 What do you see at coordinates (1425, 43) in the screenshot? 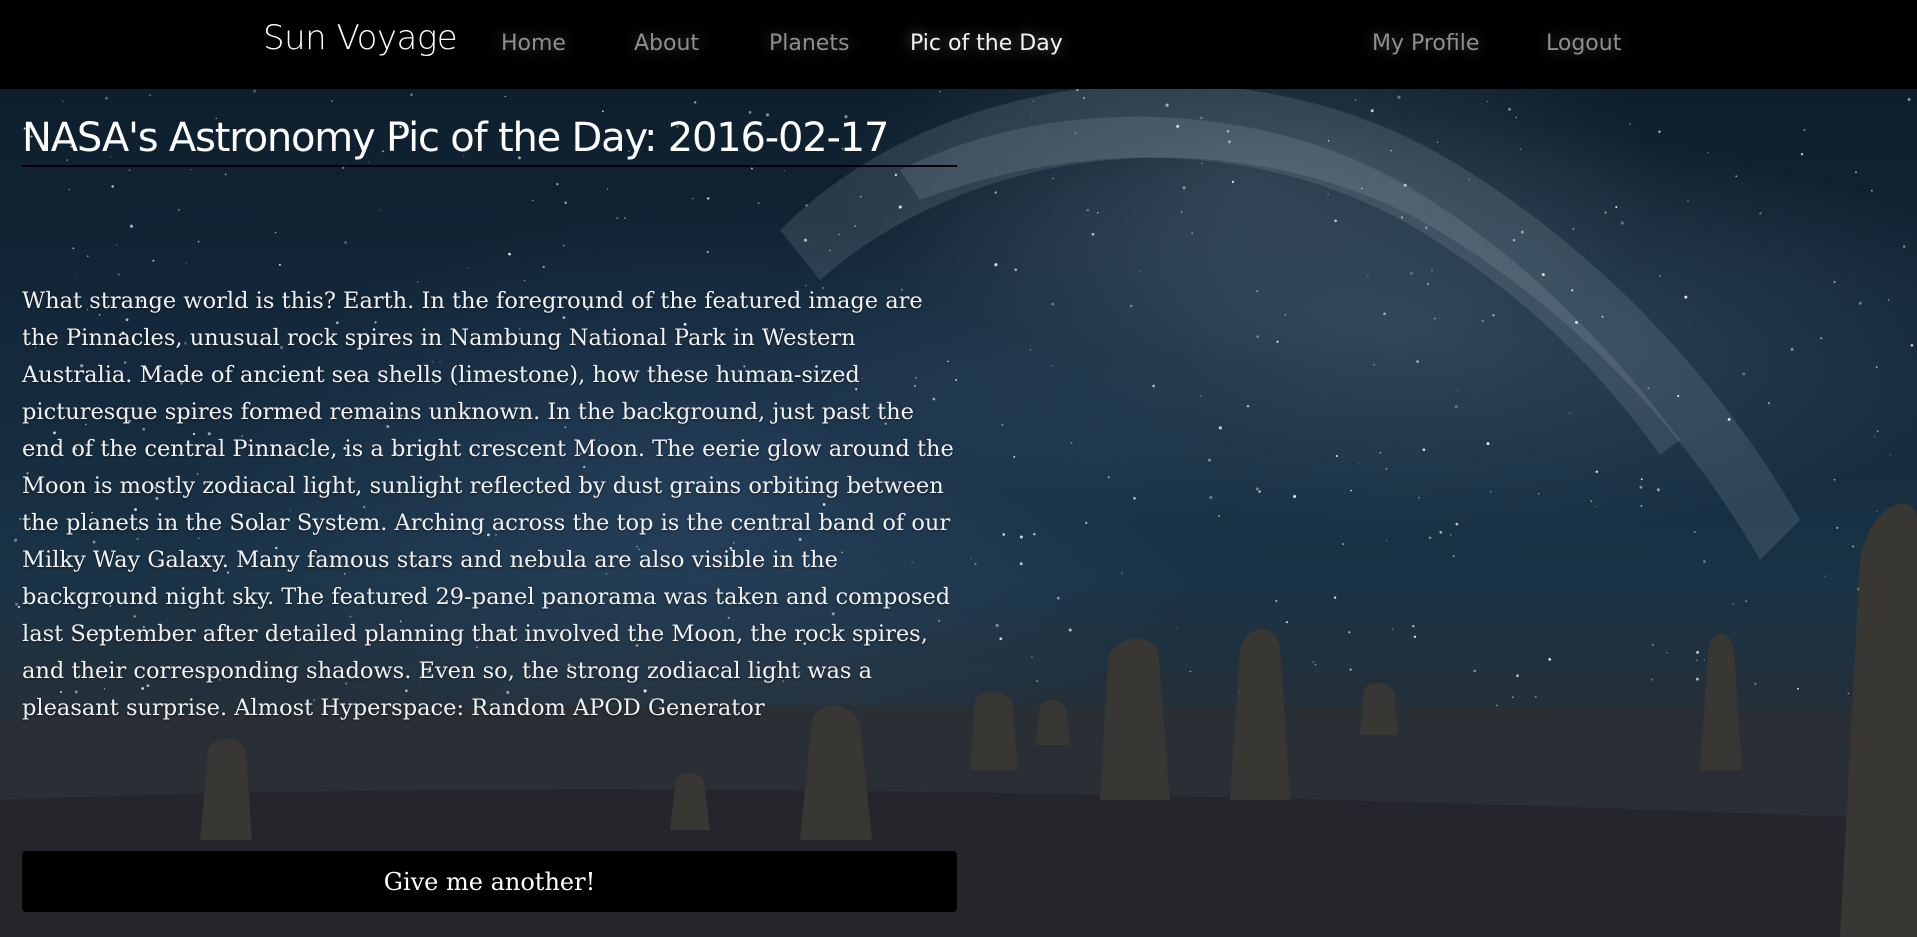
I see `nav-link-my-profile: My Profile` at bounding box center [1425, 43].